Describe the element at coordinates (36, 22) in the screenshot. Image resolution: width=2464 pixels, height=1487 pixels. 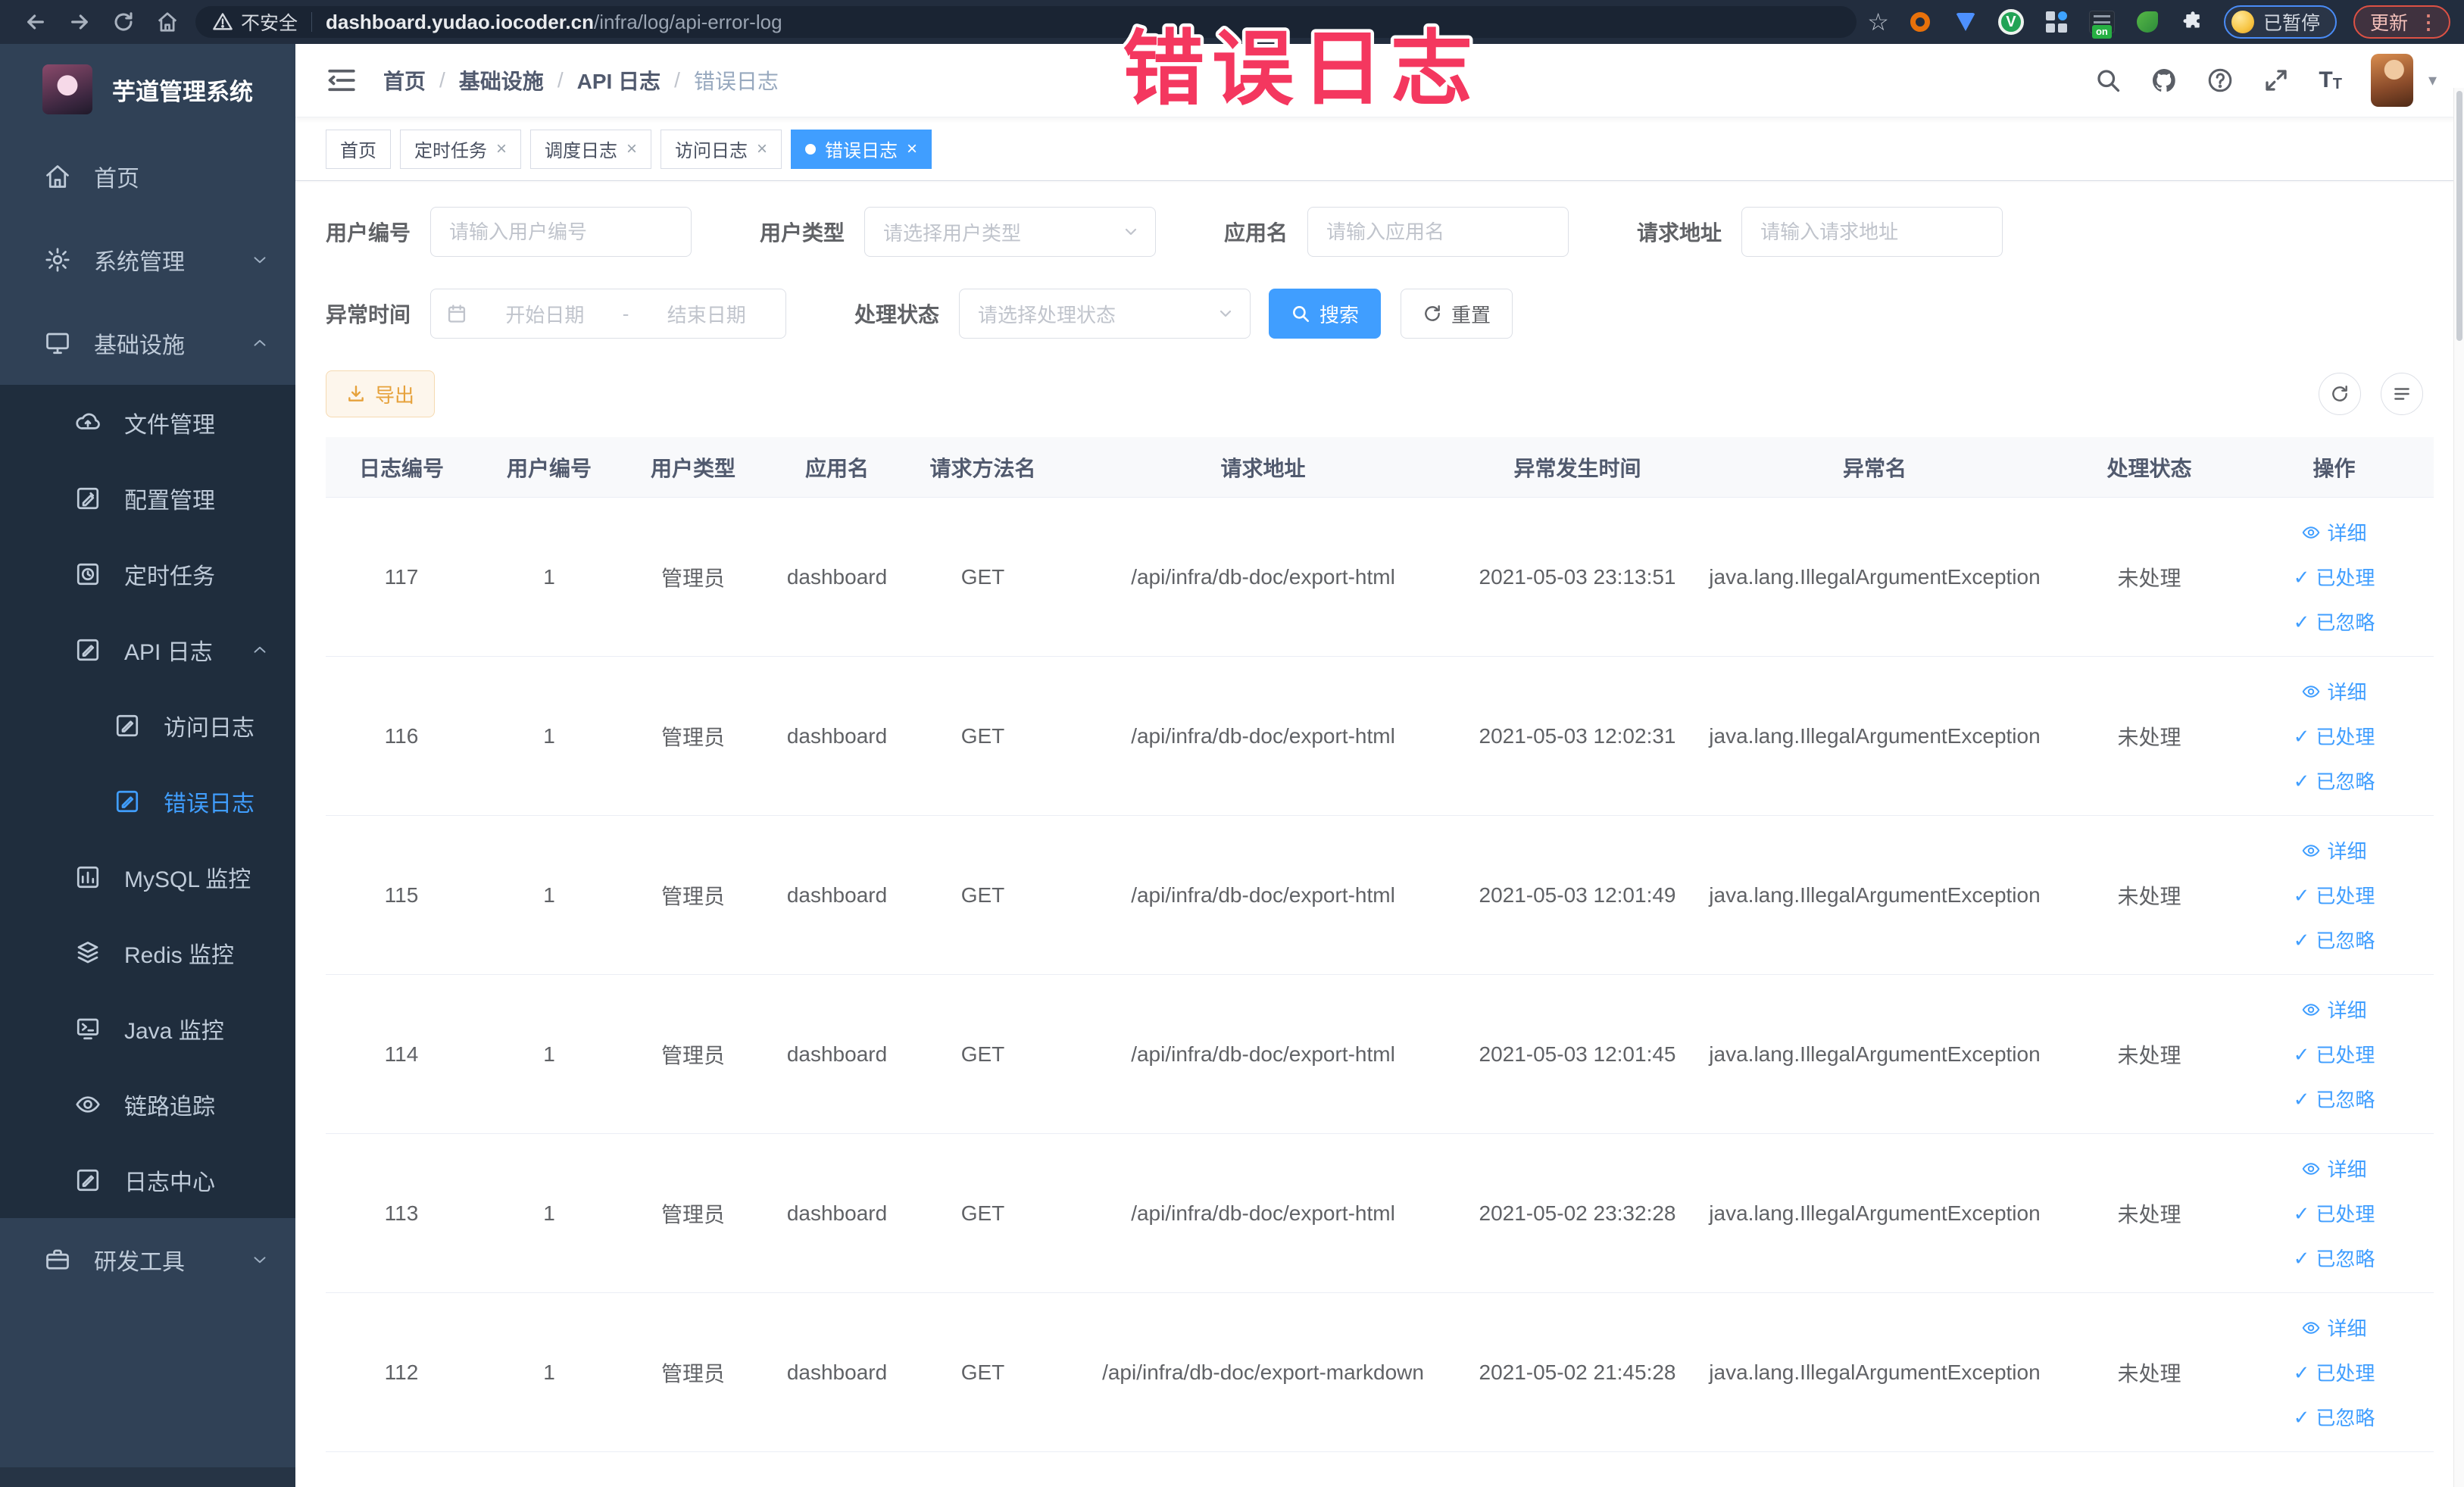
I see `browser-back-button` at that location.